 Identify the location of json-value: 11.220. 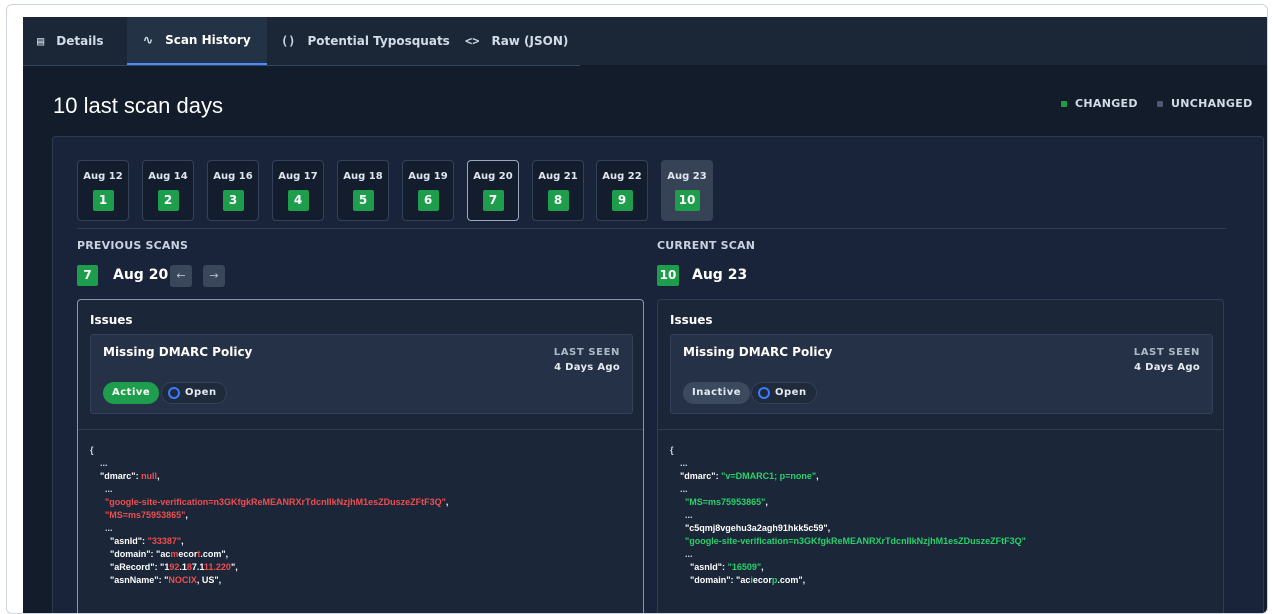
(217, 567).